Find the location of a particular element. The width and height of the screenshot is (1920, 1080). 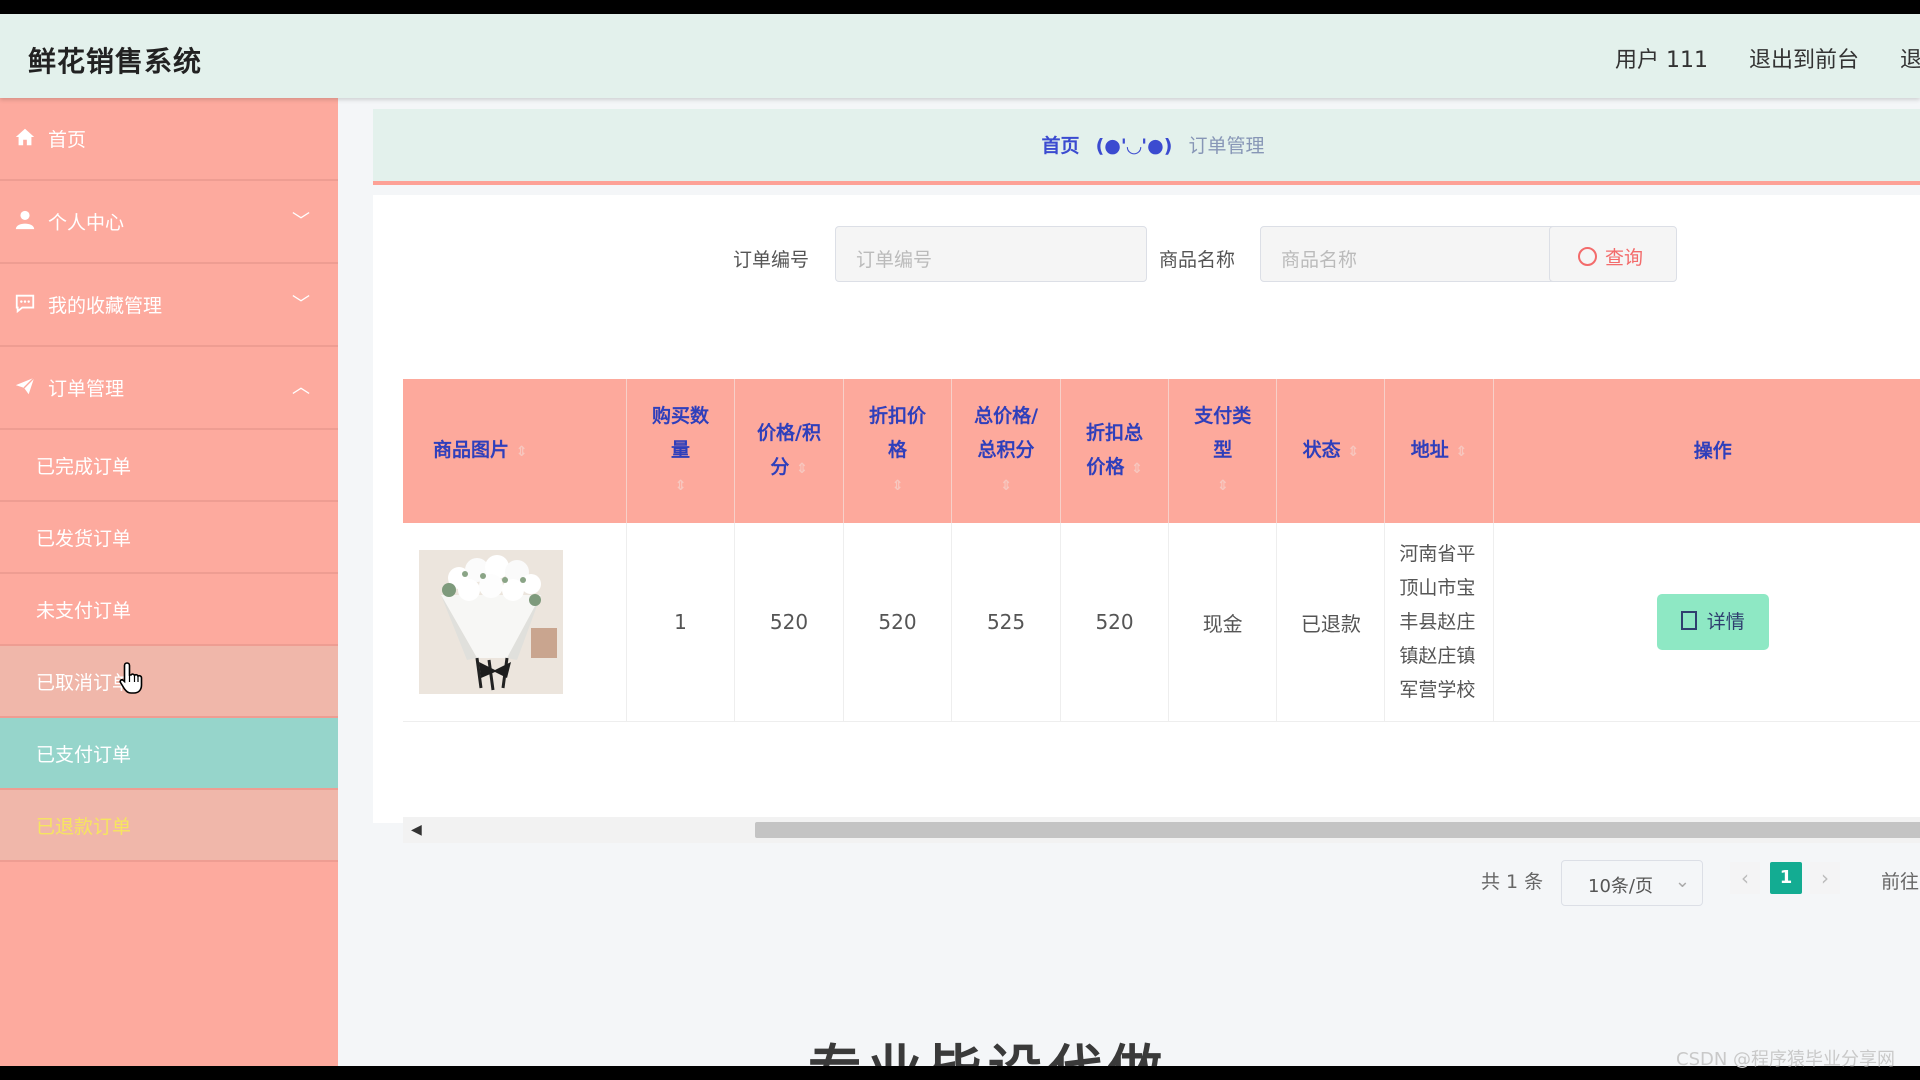

next-page-button: › is located at coordinates (1825, 878).